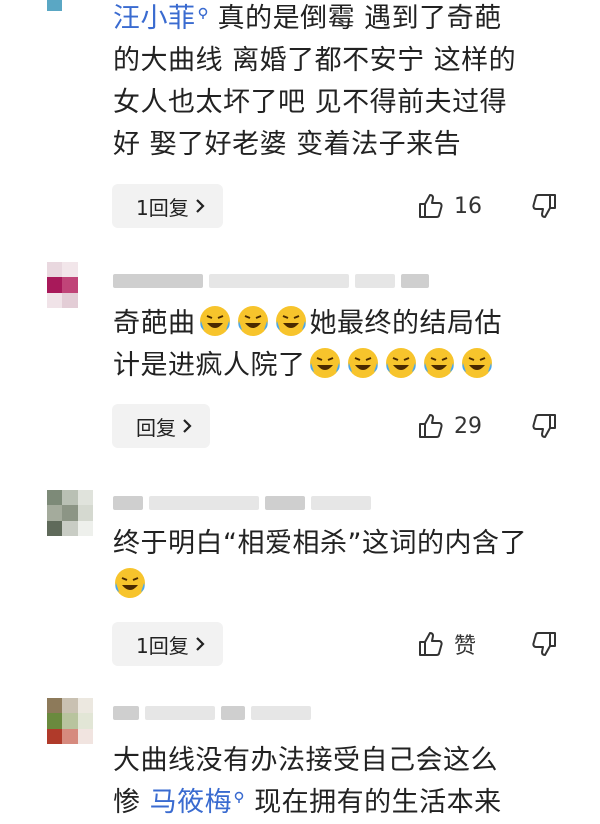 The width and height of the screenshot is (600, 824). Describe the element at coordinates (305, 760) in the screenshot. I see `comment-line: 大曲线没有办法接受自己会这么` at that location.